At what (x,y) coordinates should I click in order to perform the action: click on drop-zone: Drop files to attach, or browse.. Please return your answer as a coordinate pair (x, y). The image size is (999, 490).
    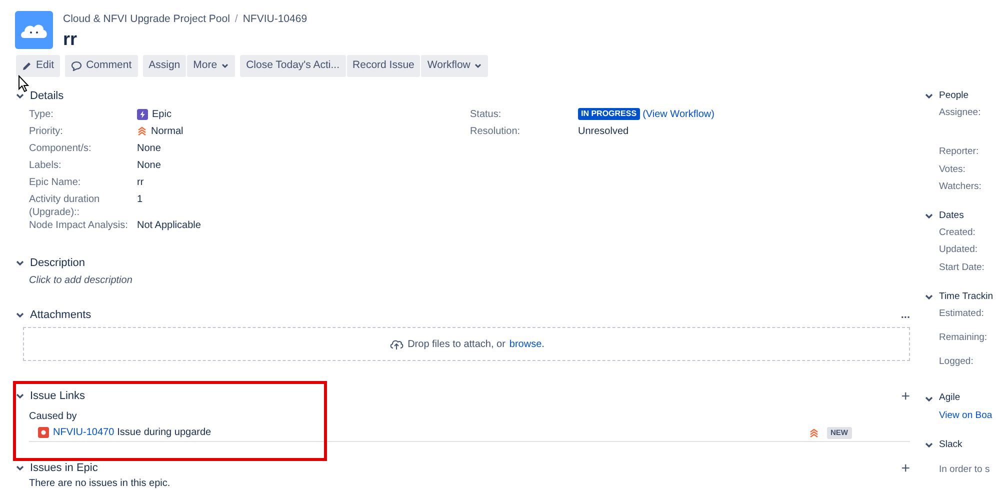
    Looking at the image, I should click on (466, 344).